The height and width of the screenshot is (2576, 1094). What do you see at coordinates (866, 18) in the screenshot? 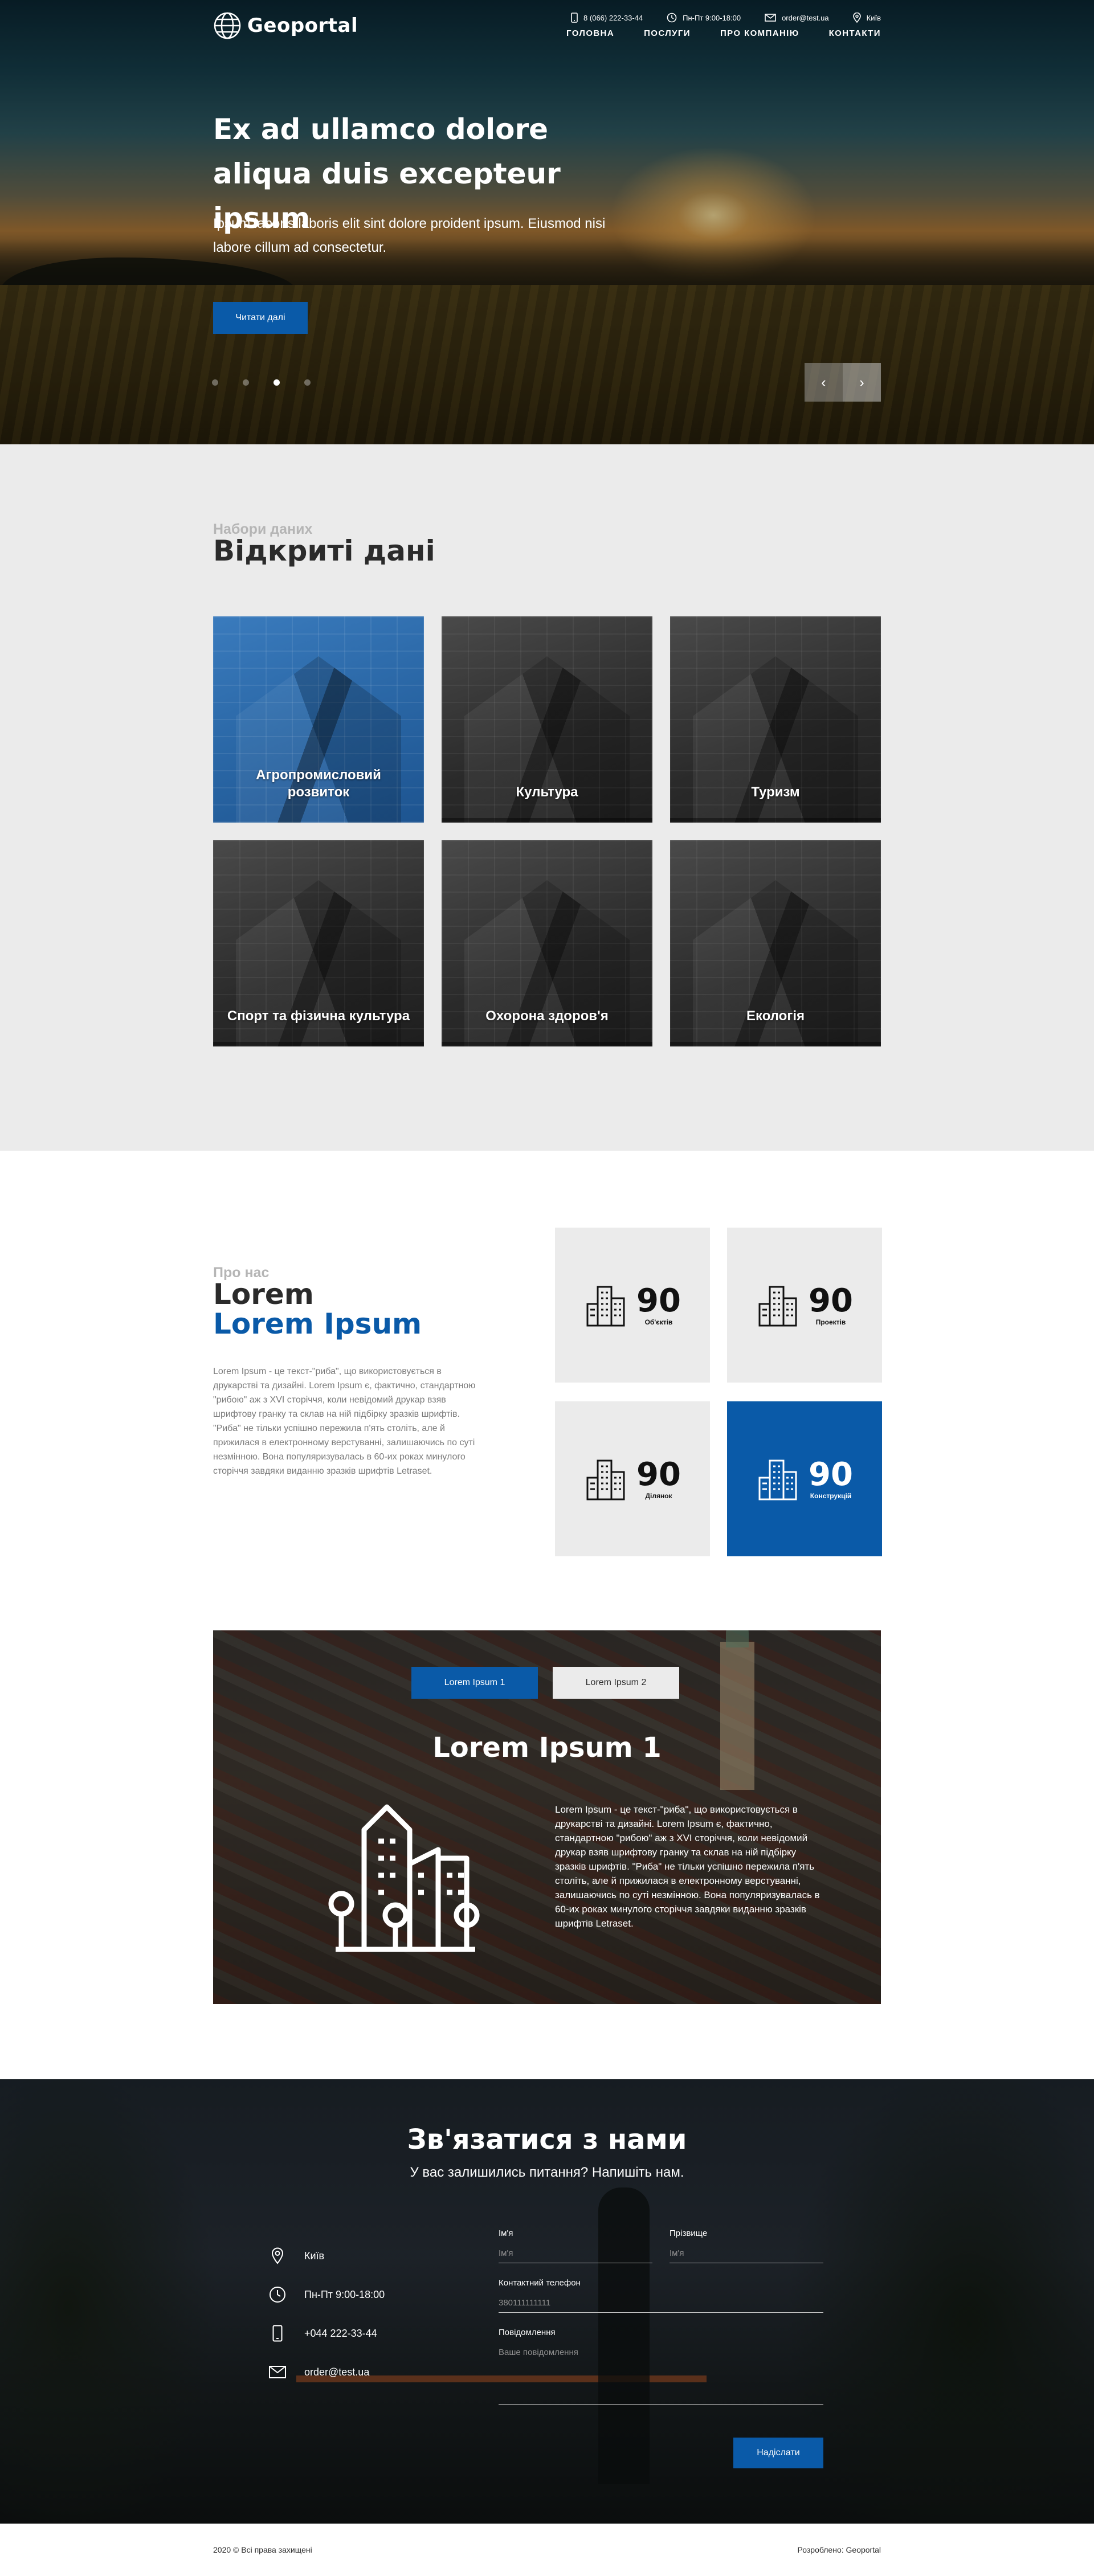
I see `header-city: Київ` at bounding box center [866, 18].